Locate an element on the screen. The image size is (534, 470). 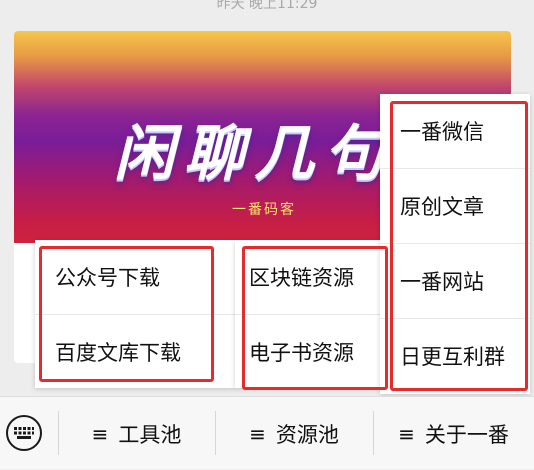
submenu-item-blockchain-resources: 区块链资源 is located at coordinates (312, 277).